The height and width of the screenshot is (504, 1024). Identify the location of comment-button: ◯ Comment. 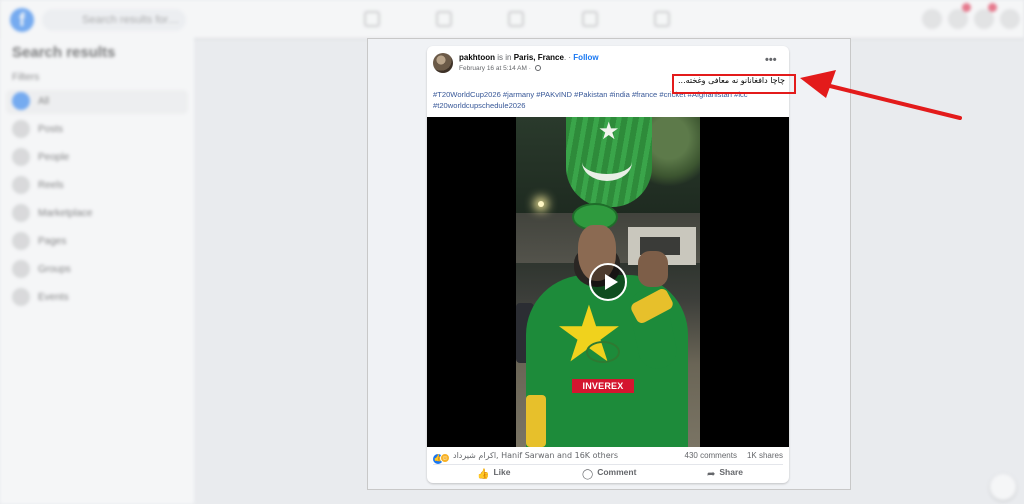
(609, 473).